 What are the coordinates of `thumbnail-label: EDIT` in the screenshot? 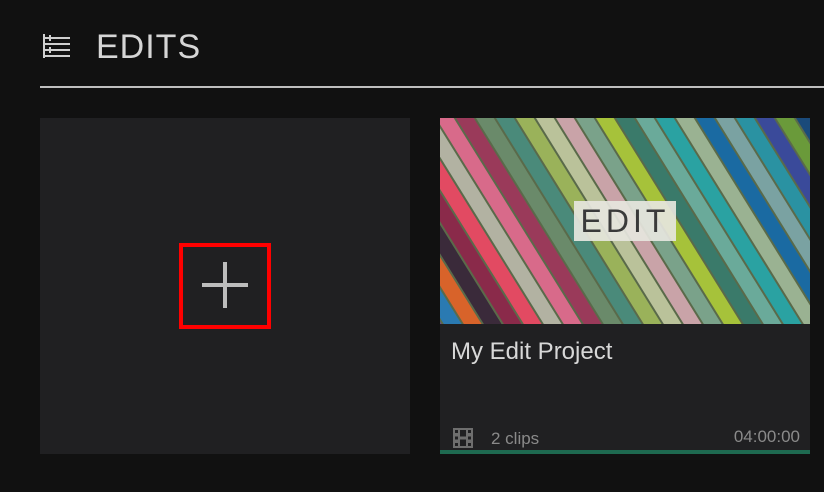 It's located at (625, 221).